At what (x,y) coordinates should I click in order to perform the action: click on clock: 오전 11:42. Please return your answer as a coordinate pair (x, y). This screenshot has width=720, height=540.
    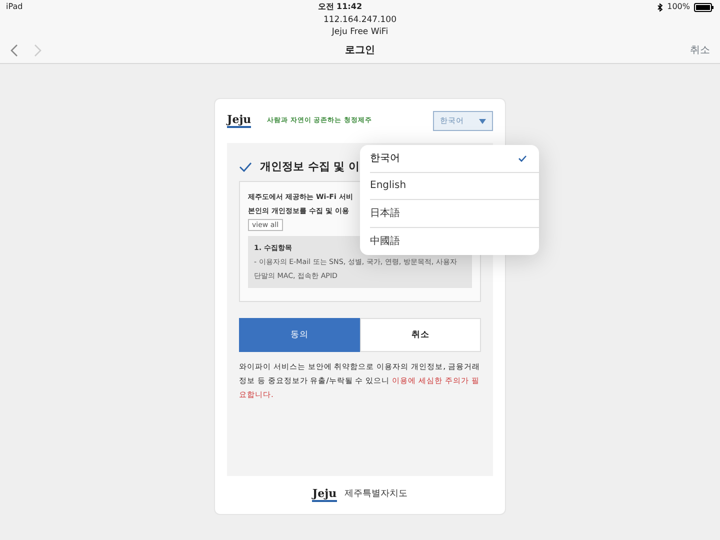
    Looking at the image, I should click on (340, 7).